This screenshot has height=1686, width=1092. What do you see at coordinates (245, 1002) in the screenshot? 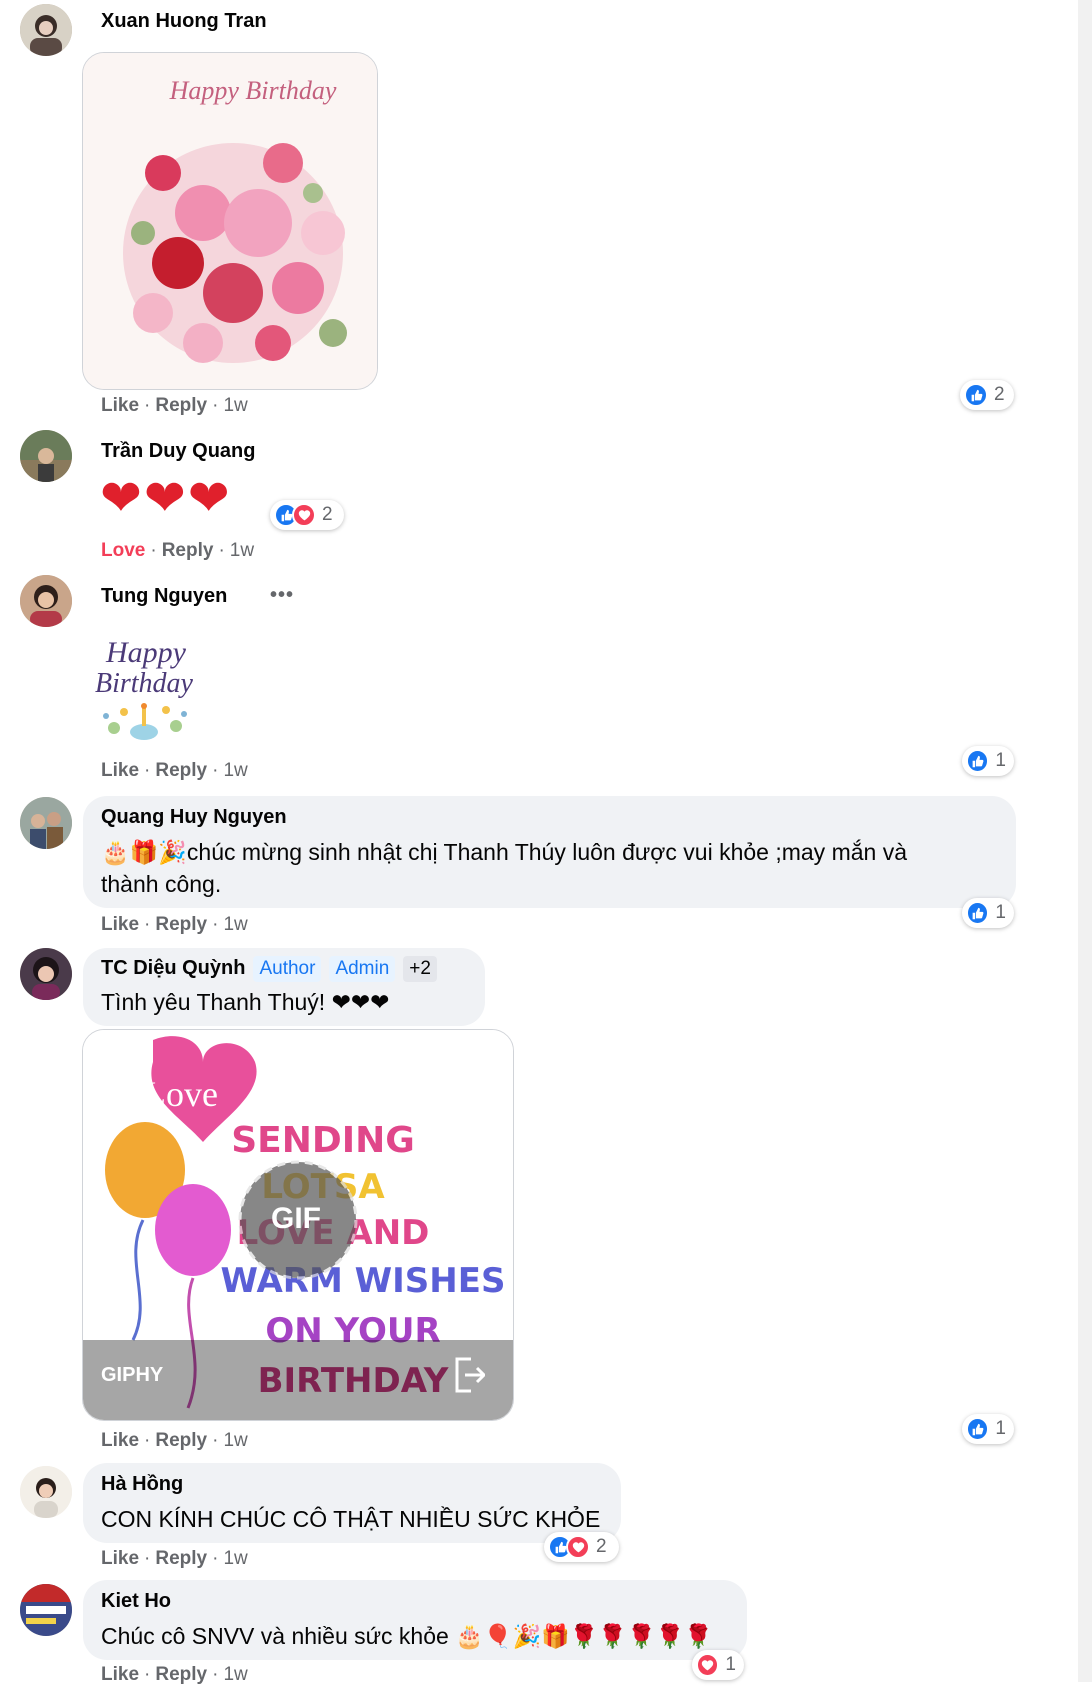
I see `comment-text: Tình yêu Thanh Thuý! ❤❤❤` at bounding box center [245, 1002].